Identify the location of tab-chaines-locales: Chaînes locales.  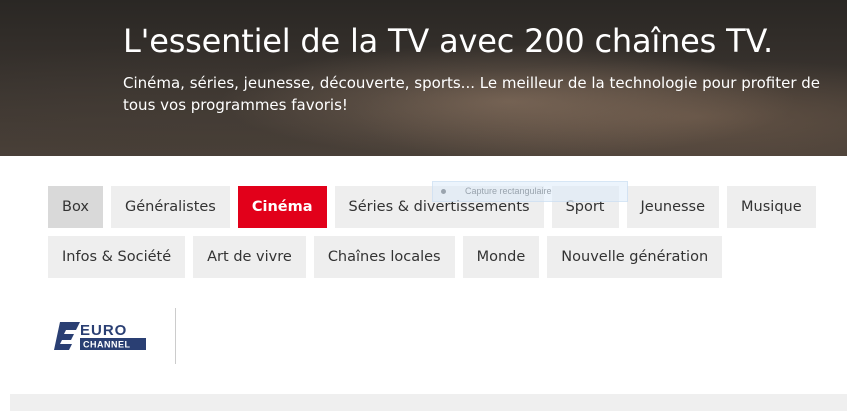
(384, 257).